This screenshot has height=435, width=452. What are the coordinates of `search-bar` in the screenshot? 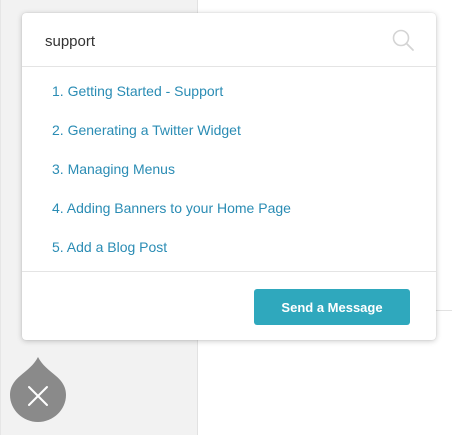 It's located at (229, 40).